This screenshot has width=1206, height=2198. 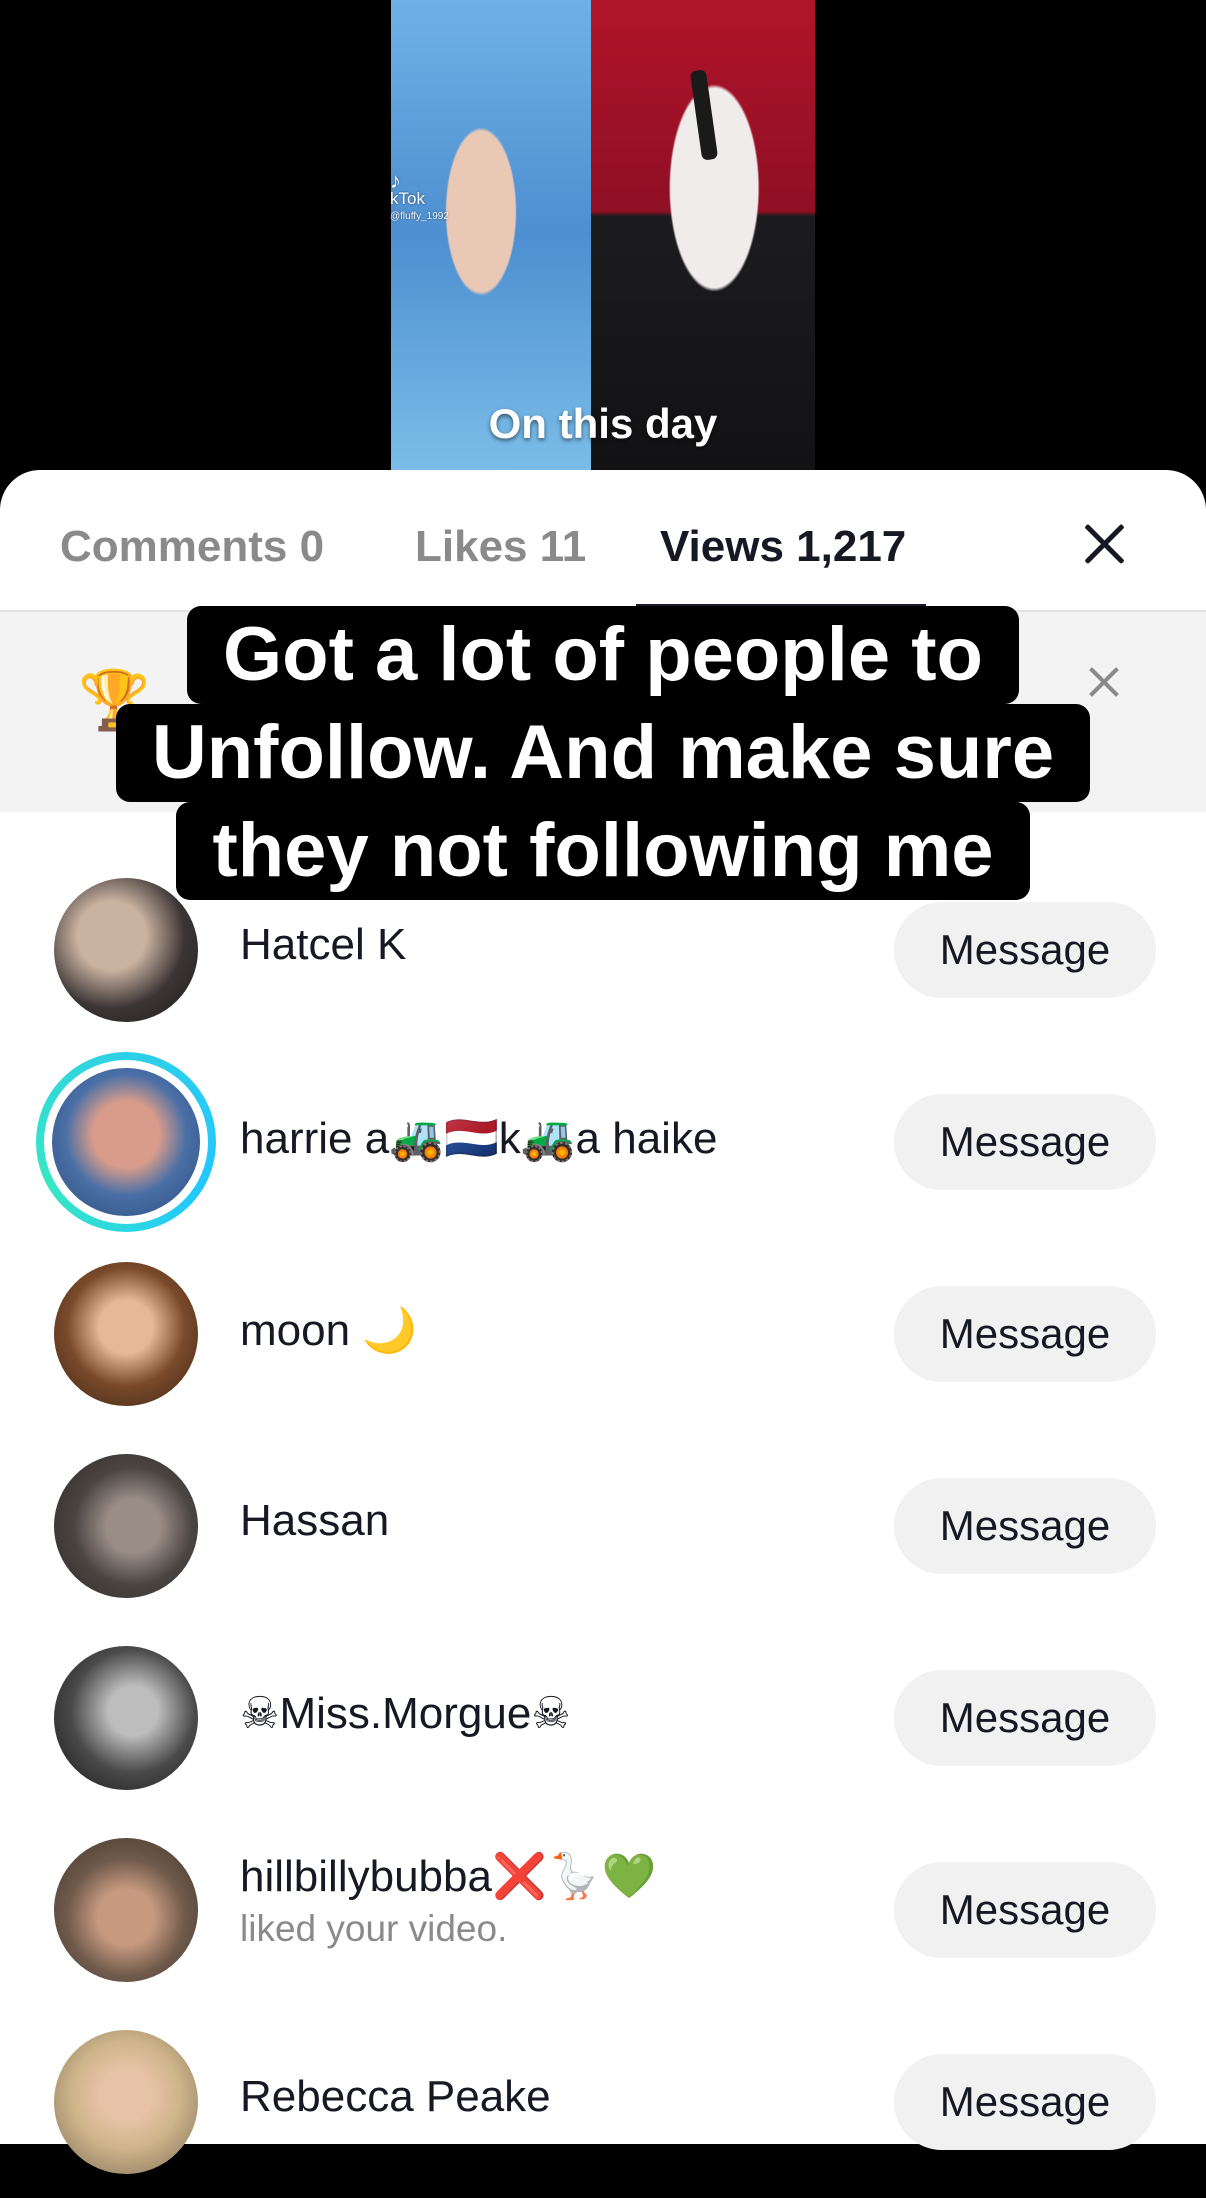 What do you see at coordinates (603, 423) in the screenshot?
I see `video-caption: On this day` at bounding box center [603, 423].